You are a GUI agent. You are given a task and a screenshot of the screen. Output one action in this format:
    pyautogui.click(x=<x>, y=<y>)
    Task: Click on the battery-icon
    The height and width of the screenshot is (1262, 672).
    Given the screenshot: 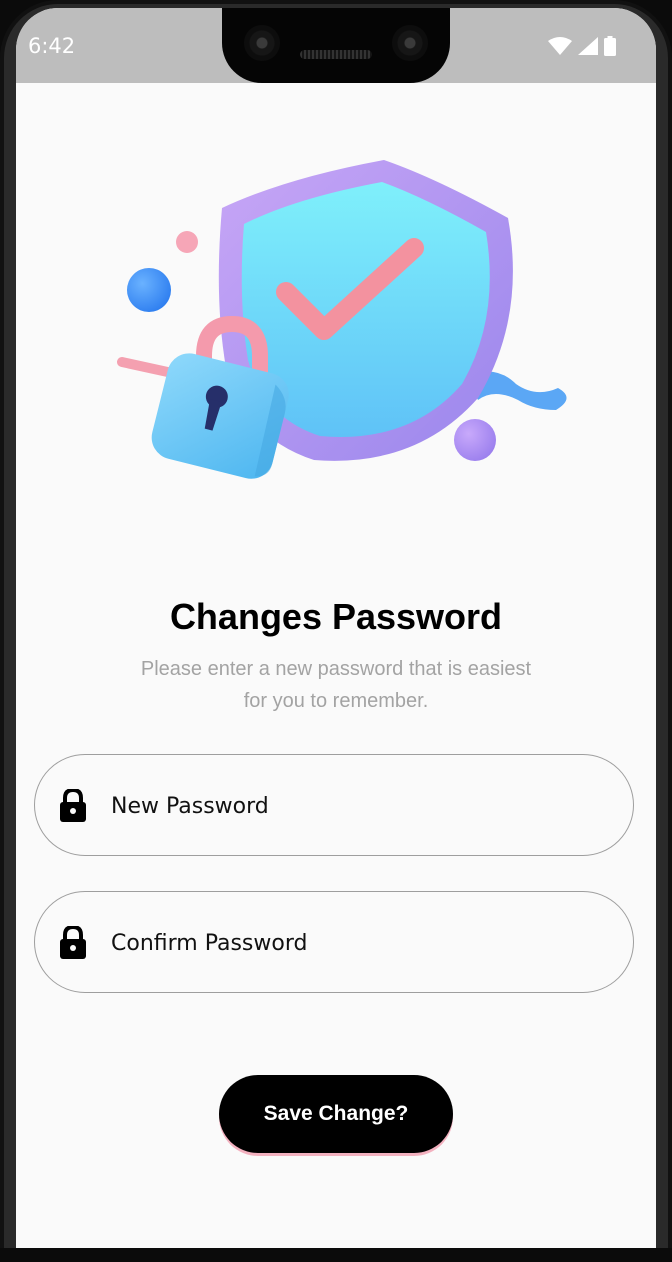 What is the action you would take?
    pyautogui.click(x=610, y=46)
    